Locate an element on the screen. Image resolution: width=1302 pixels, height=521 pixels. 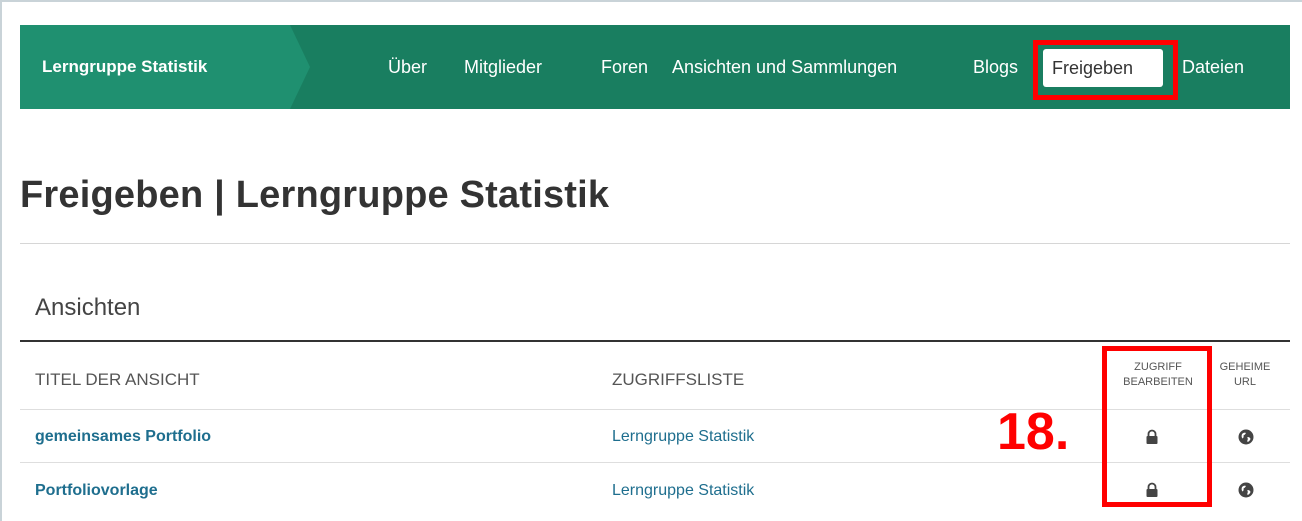
nav-item-blogs: Blogs is located at coordinates (995, 67).